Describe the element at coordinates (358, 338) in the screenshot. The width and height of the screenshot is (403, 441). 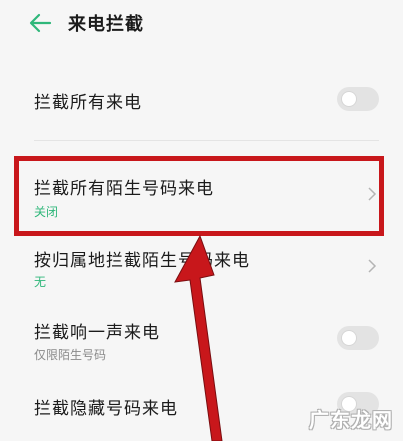
I see `block-one-ring-toggle` at that location.